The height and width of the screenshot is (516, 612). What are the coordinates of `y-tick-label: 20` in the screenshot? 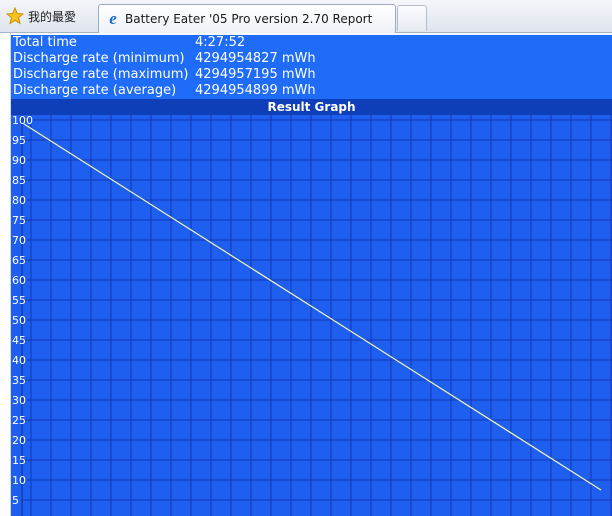 It's located at (19, 440).